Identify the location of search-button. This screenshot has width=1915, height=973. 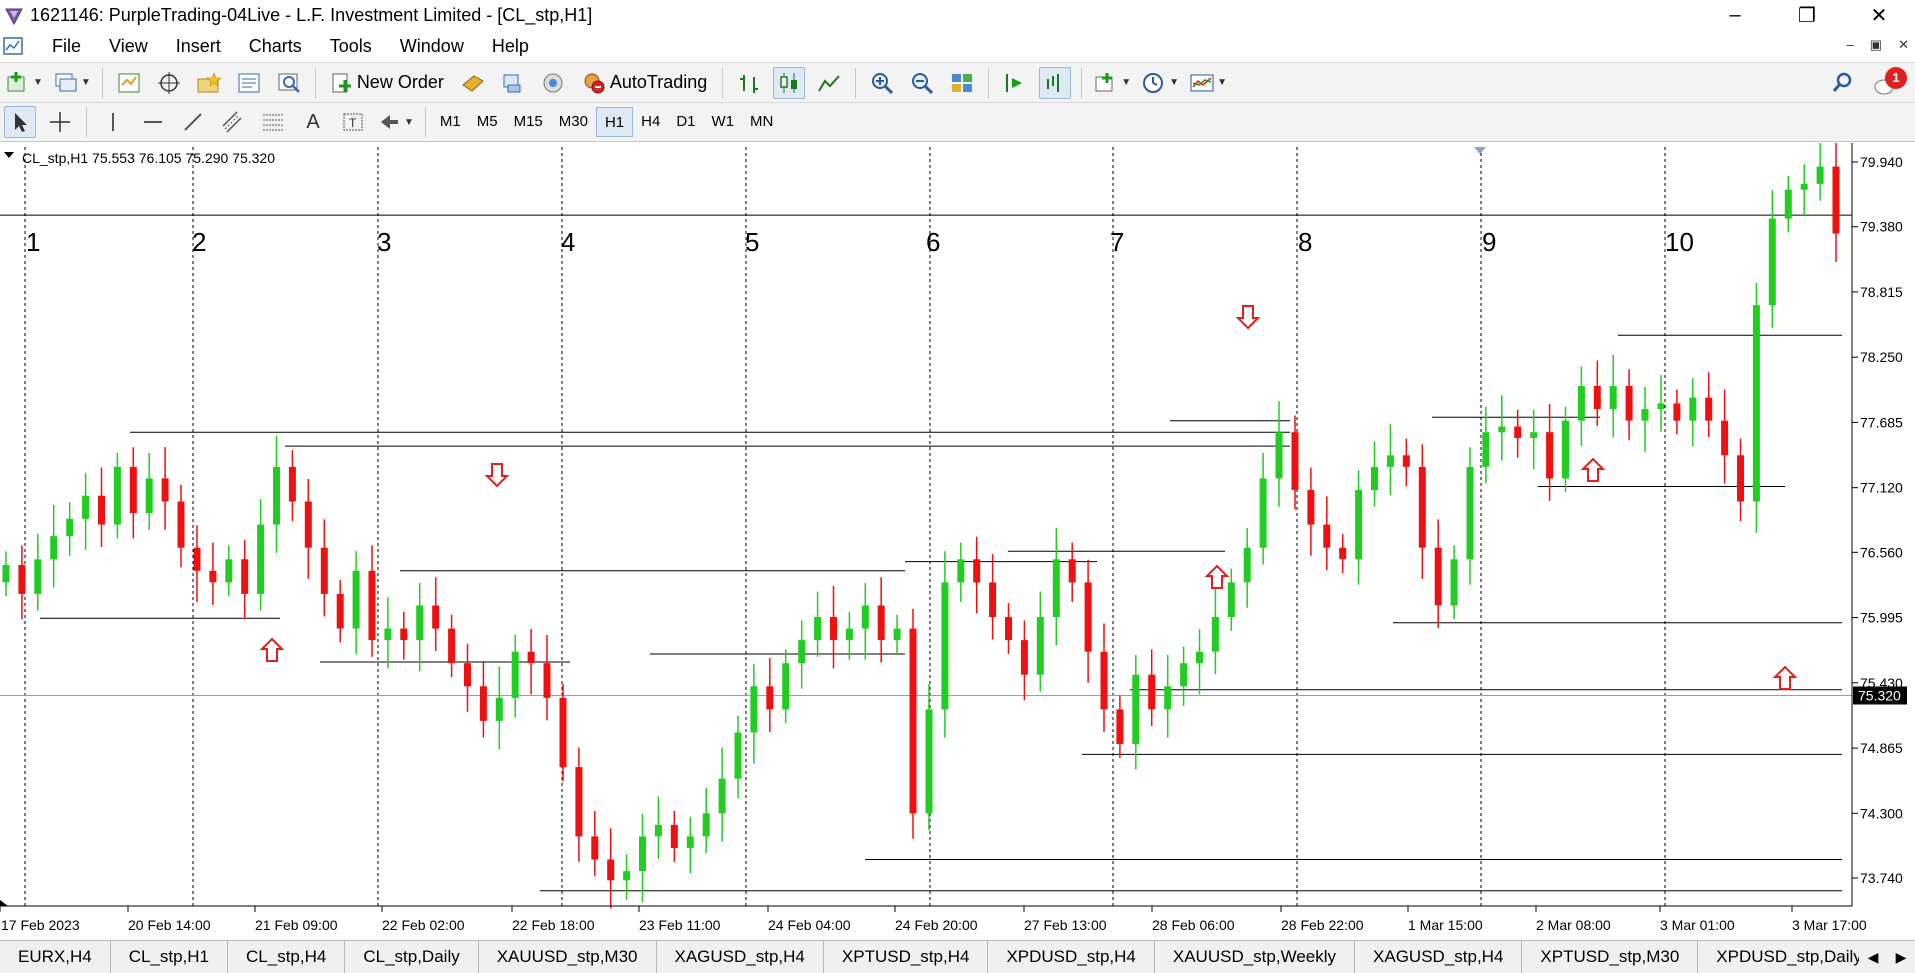
(1843, 85).